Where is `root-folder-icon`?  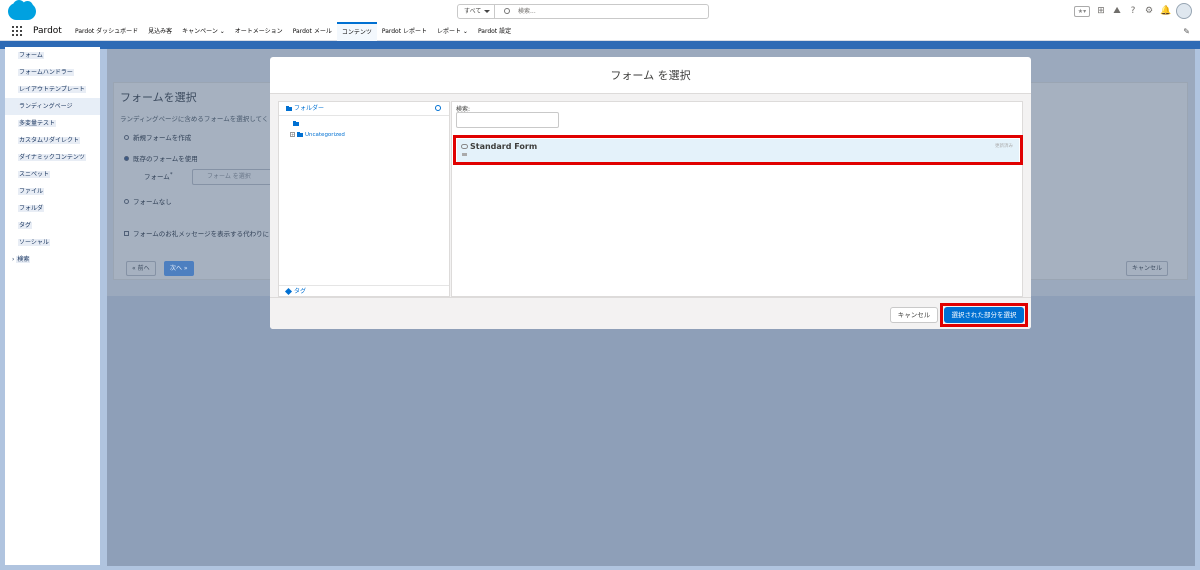 root-folder-icon is located at coordinates (296, 123).